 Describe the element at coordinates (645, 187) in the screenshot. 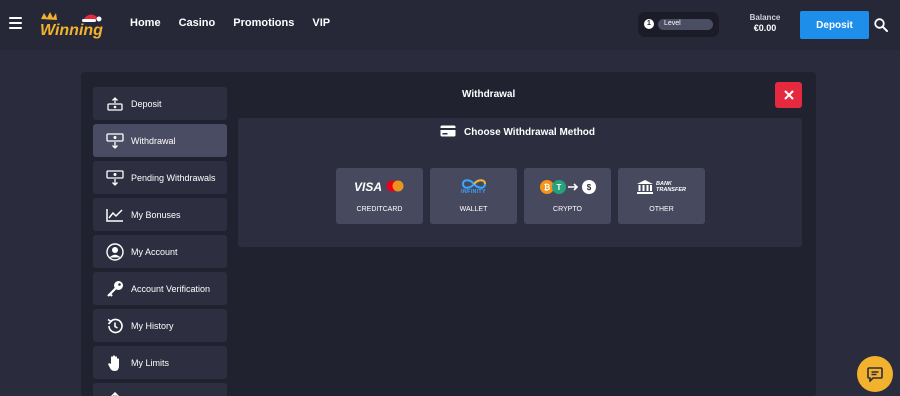

I see `bank-icon` at that location.